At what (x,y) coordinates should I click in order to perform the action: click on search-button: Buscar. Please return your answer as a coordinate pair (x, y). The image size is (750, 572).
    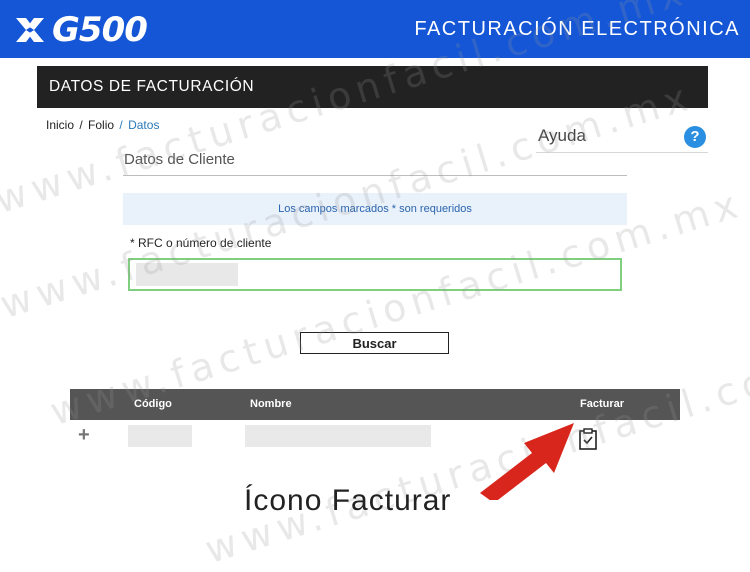
    Looking at the image, I should click on (374, 343).